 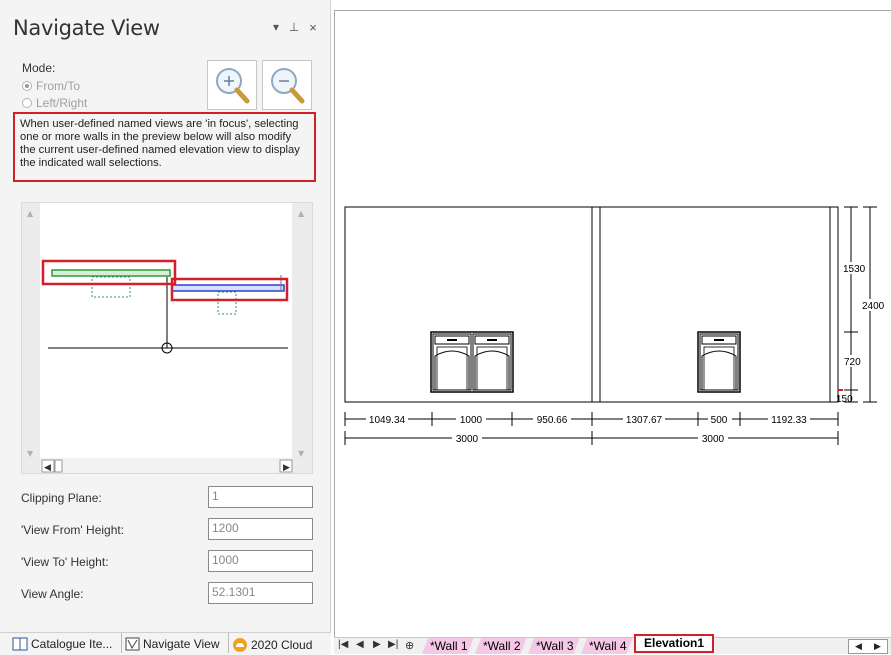 I want to click on pin-icon: ⊥, so click(x=294, y=27).